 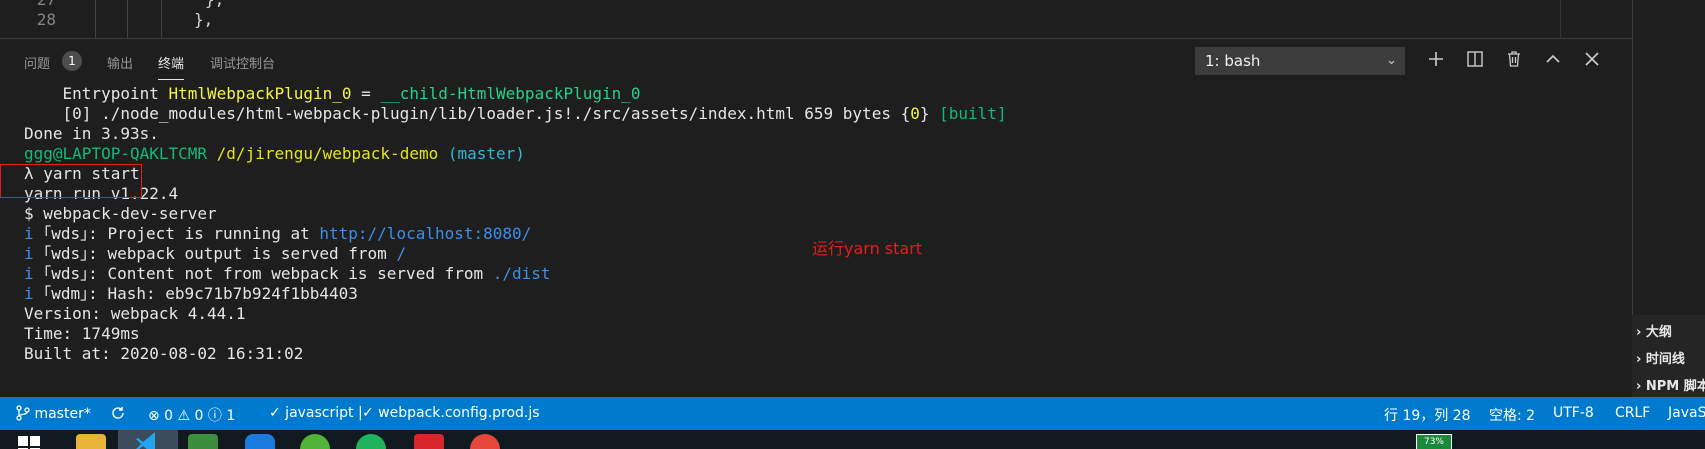 What do you see at coordinates (46, 19) in the screenshot?
I see `line-number: 28` at bounding box center [46, 19].